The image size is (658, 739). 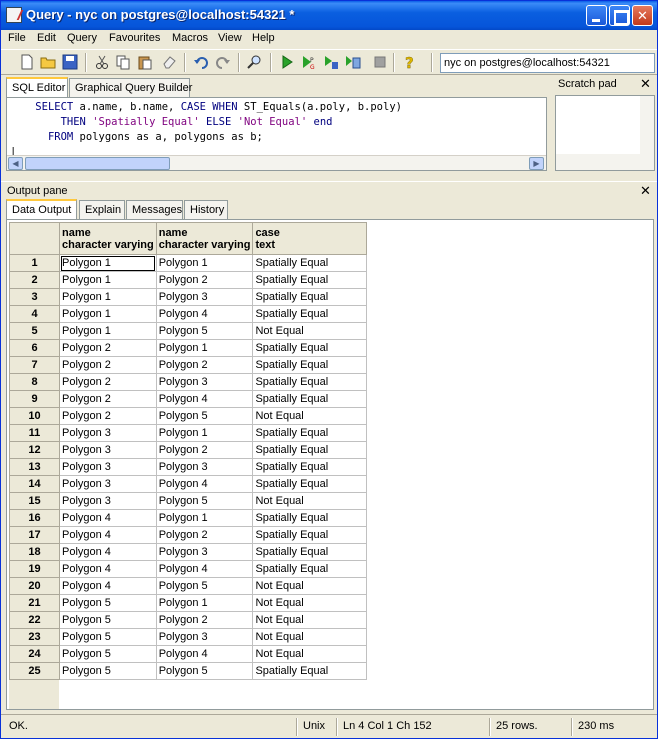 What do you see at coordinates (331, 62) in the screenshot?
I see `execute-to-file-icon` at bounding box center [331, 62].